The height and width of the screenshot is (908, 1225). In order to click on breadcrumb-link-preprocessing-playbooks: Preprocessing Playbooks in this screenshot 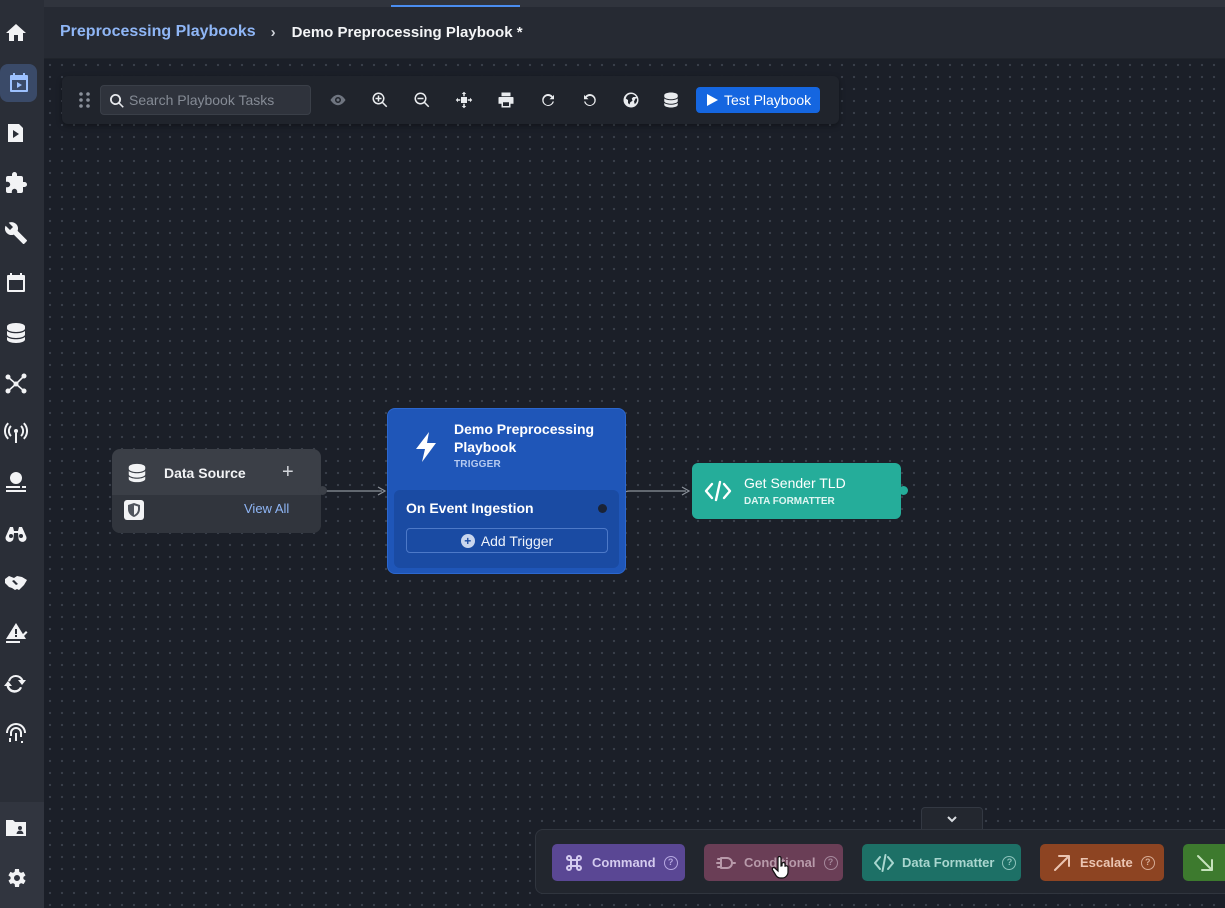, I will do `click(158, 32)`.